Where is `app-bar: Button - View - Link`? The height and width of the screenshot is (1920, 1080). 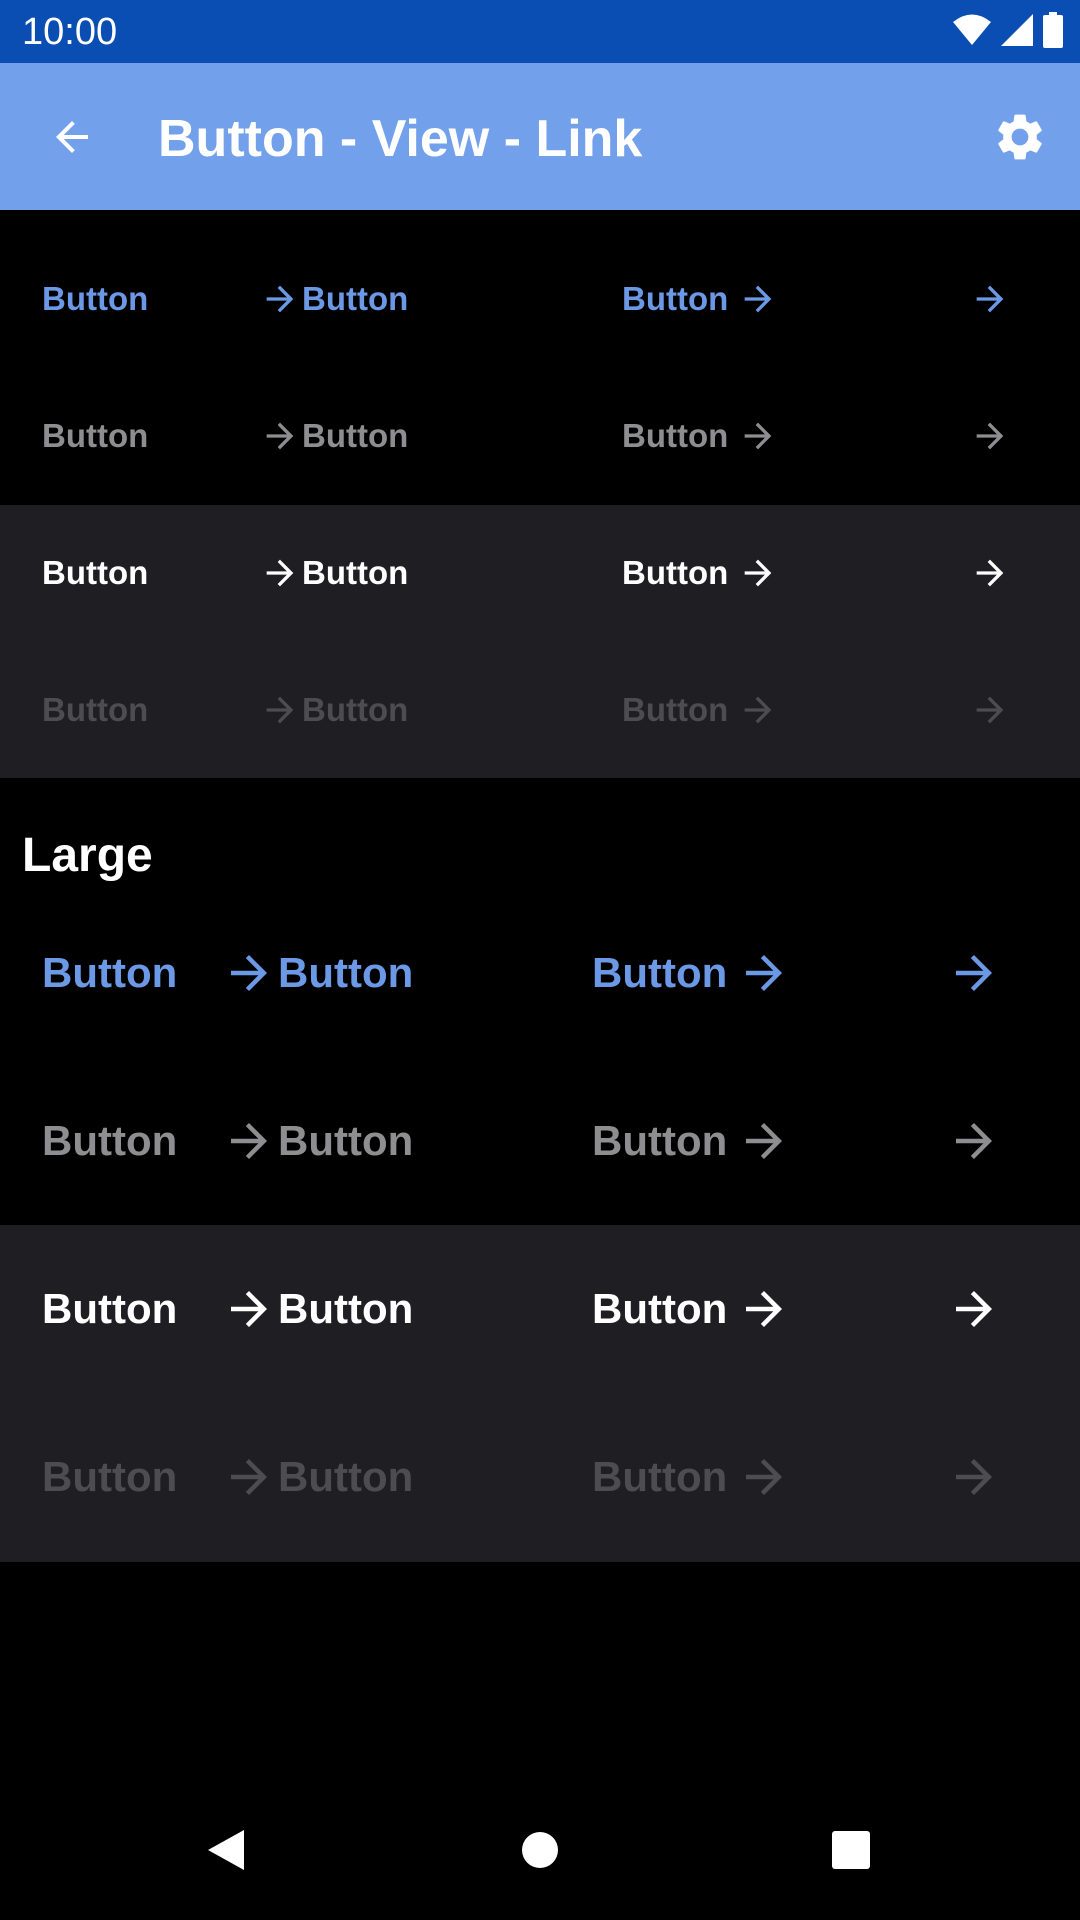 app-bar: Button - View - Link is located at coordinates (540, 136).